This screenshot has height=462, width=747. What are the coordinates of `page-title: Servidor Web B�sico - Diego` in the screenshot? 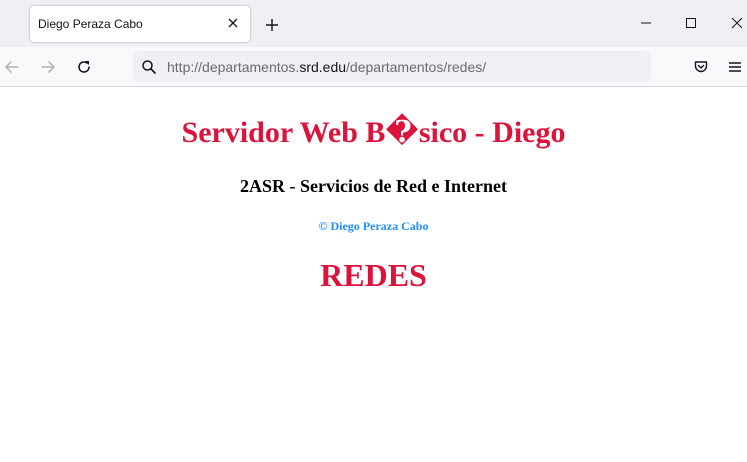 It's located at (373, 132).